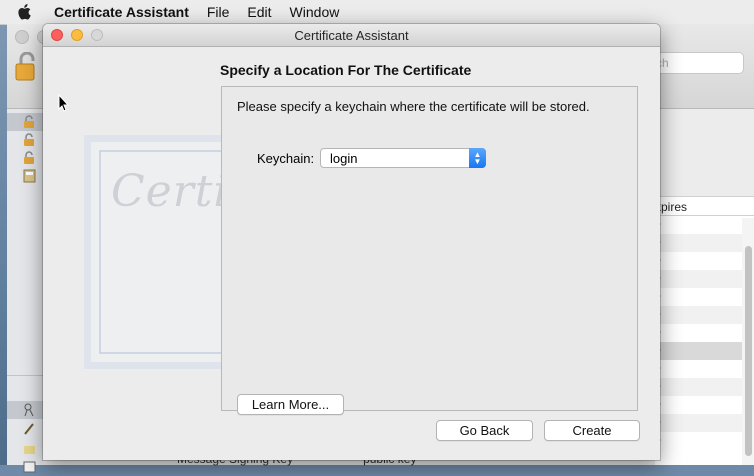 Image resolution: width=754 pixels, height=476 pixels. What do you see at coordinates (748, 351) in the screenshot?
I see `scroll-thumb` at bounding box center [748, 351].